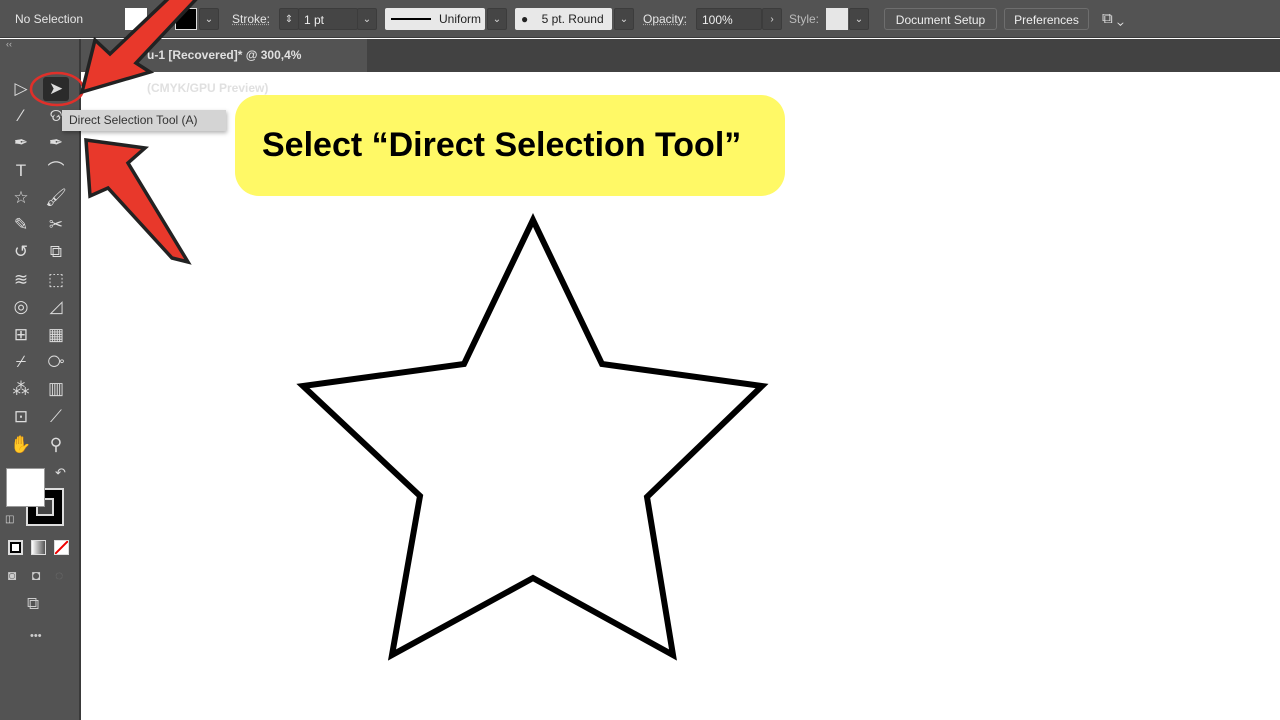 This screenshot has width=1280, height=720. What do you see at coordinates (57, 89) in the screenshot?
I see `highlight-circle` at bounding box center [57, 89].